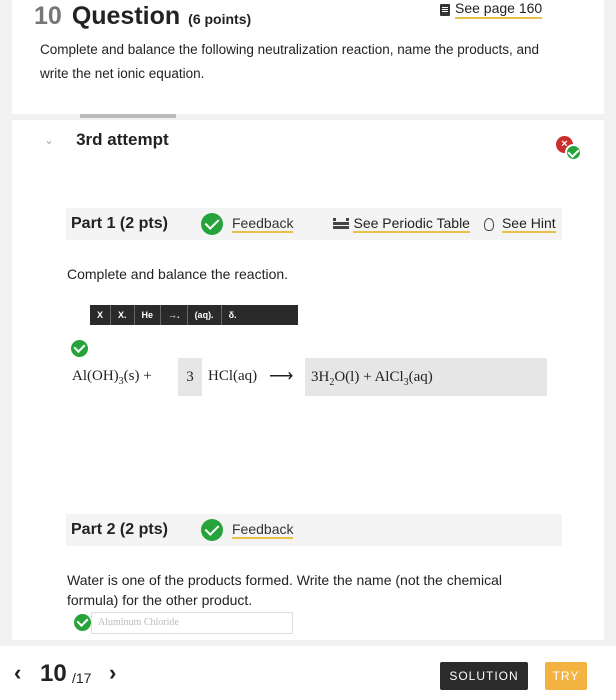 The image size is (616, 700). Describe the element at coordinates (123, 315) in the screenshot. I see `subscript-button: X.` at that location.